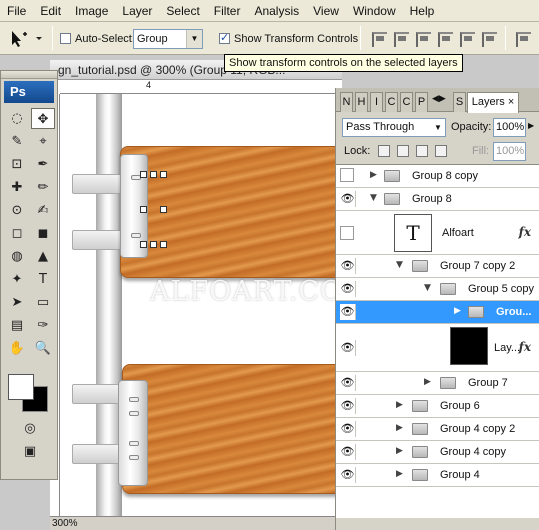  I want to click on blur-tool-icon: ◍, so click(17, 256).